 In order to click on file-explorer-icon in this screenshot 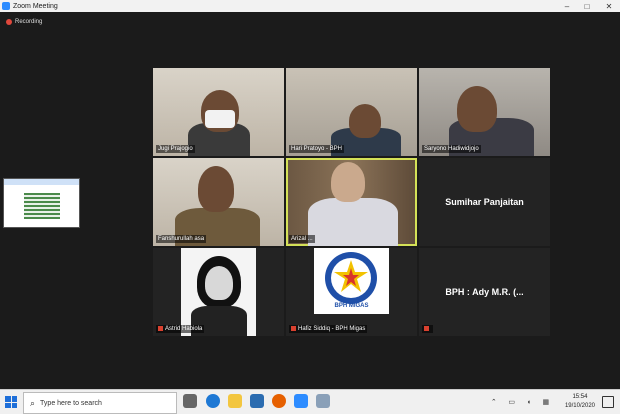, I will do `click(235, 401)`.